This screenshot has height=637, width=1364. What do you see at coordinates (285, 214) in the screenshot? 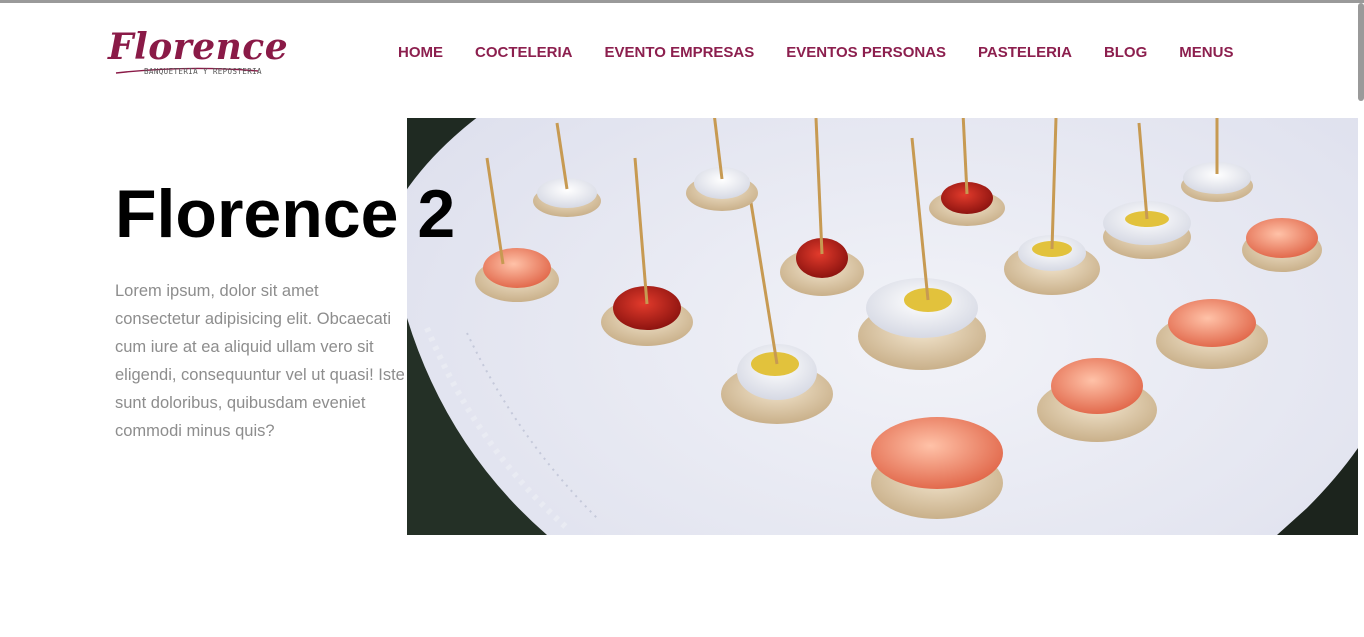
I see `hero-title: Florence 2` at bounding box center [285, 214].